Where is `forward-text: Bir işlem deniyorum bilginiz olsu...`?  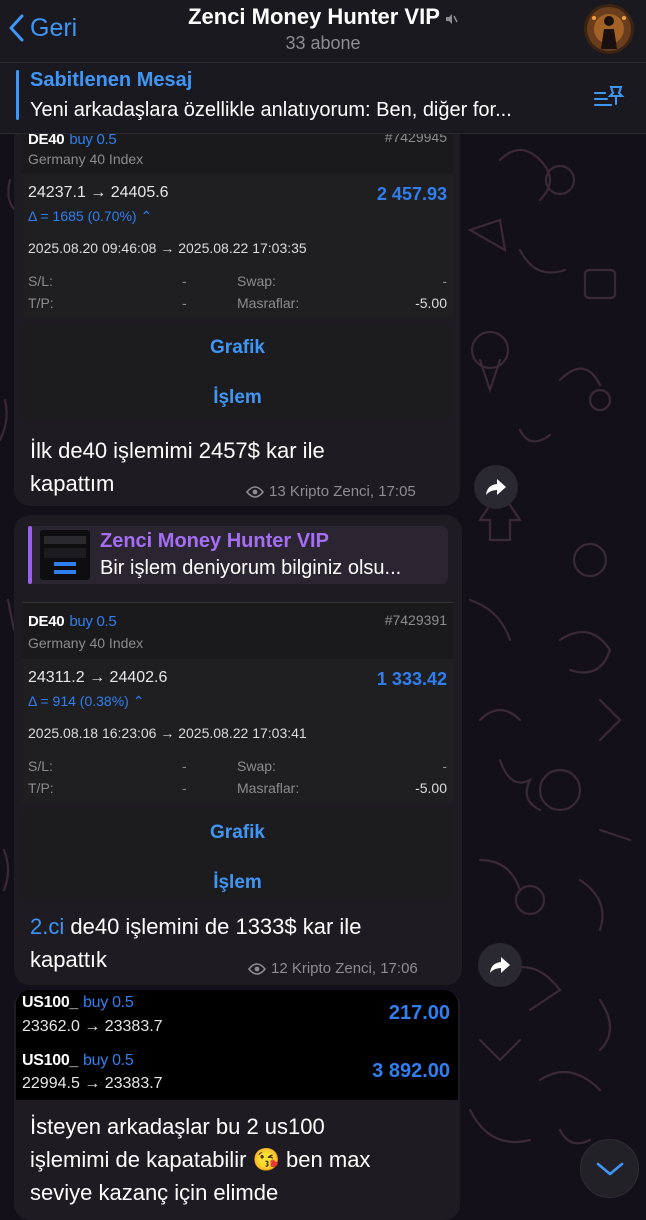 forward-text: Bir işlem deniyorum bilginiz olsu... is located at coordinates (251, 568).